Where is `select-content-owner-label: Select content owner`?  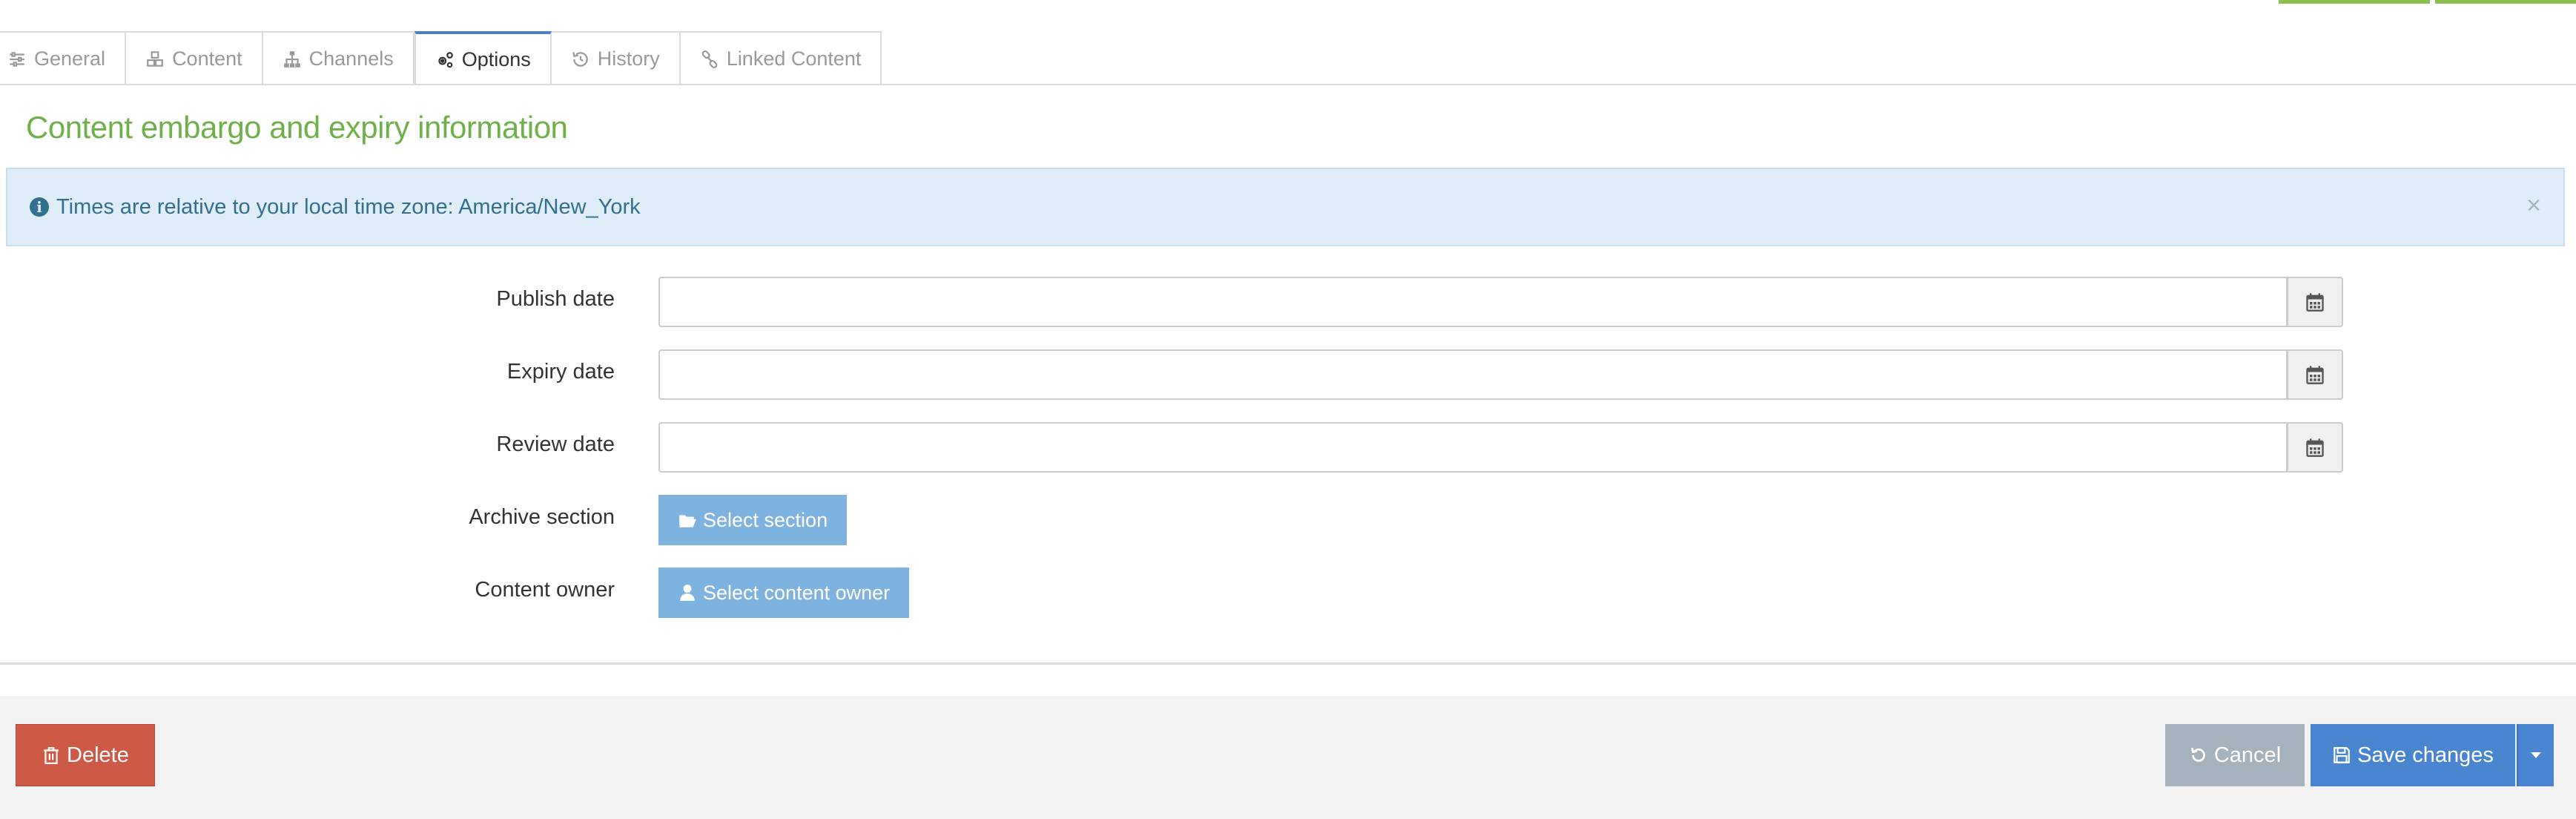 select-content-owner-label: Select content owner is located at coordinates (797, 593).